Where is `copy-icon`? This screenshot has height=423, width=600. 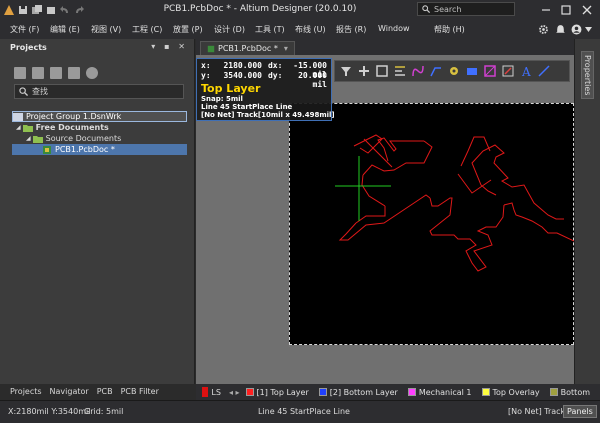 copy-icon is located at coordinates (38, 73).